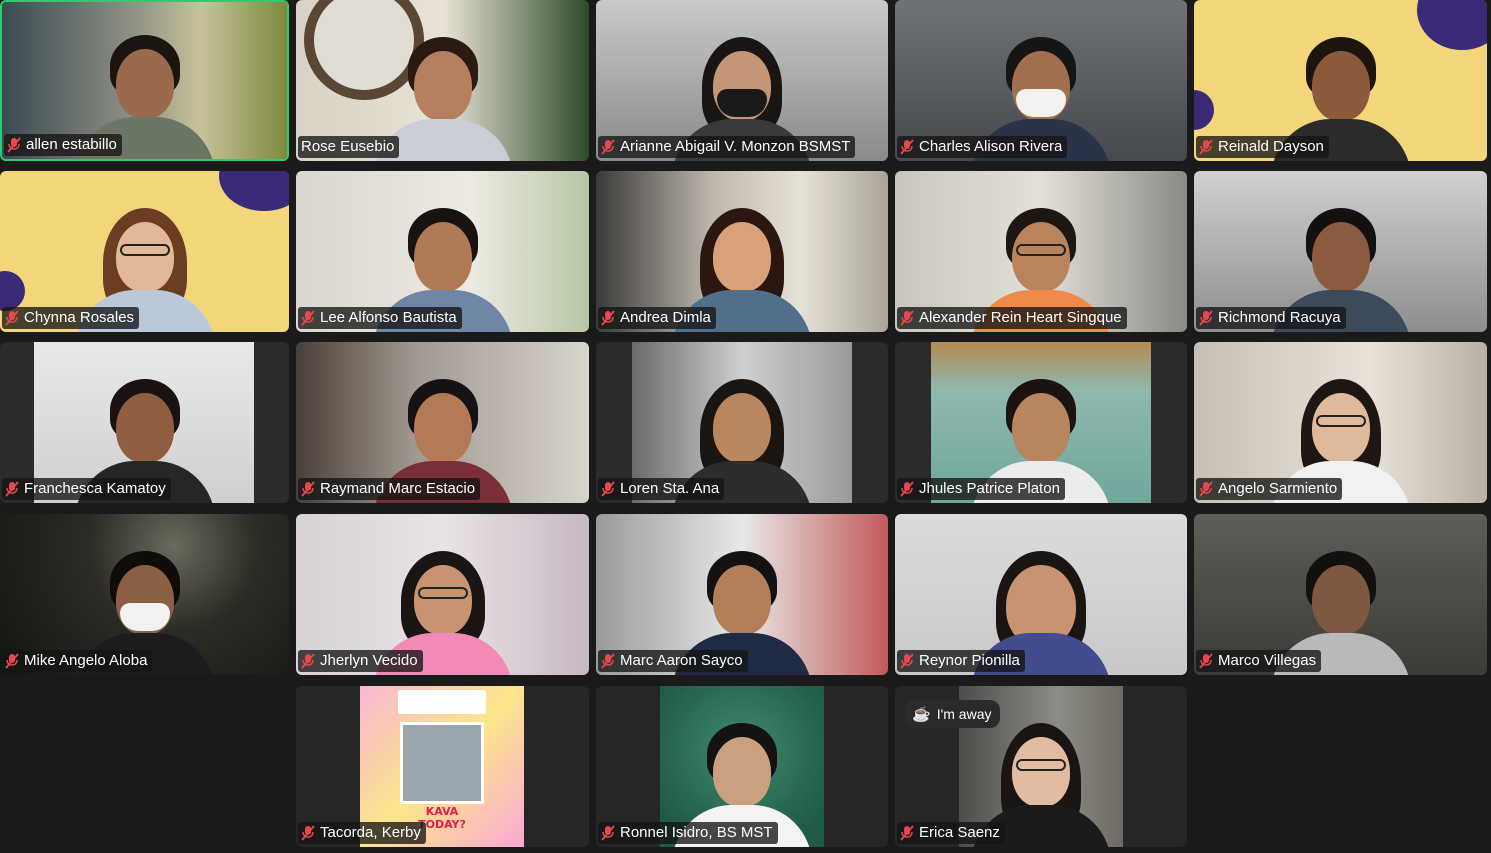 The height and width of the screenshot is (853, 1491). I want to click on participant-name-label: Mike Angelo Aloba, so click(77, 661).